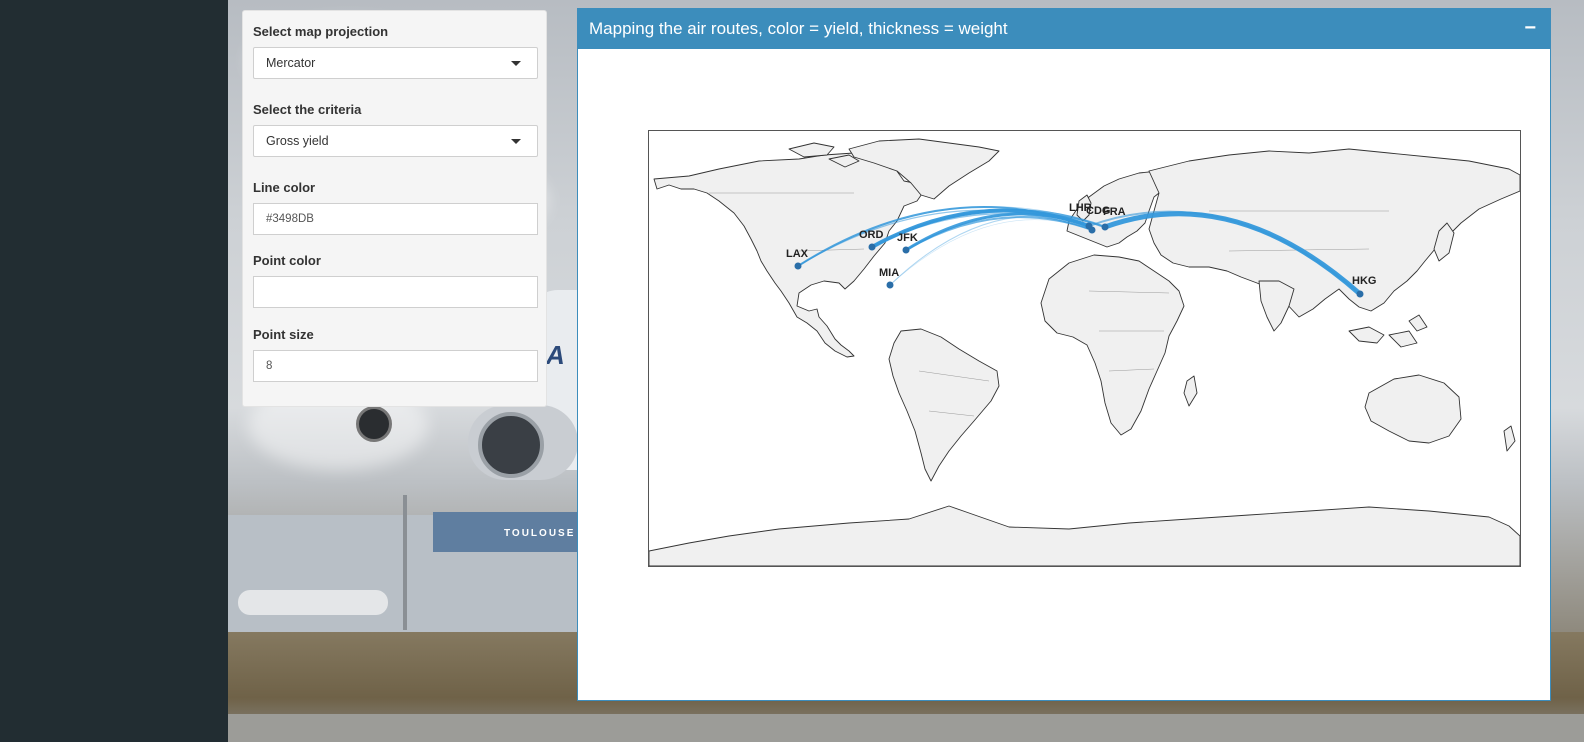  I want to click on airport-point-ord, so click(872, 247).